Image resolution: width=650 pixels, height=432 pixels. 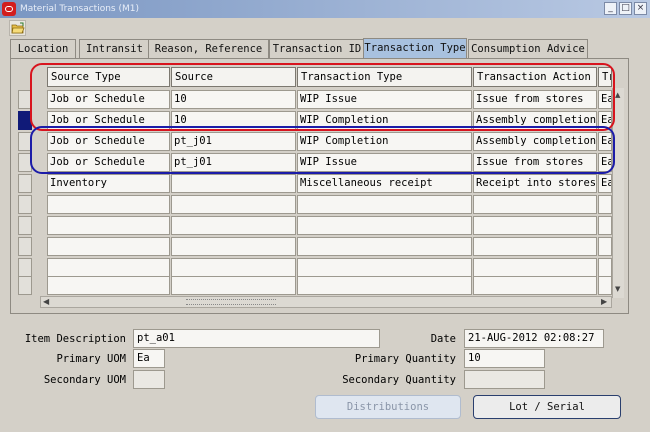 What do you see at coordinates (149, 379) in the screenshot?
I see `secondary-uom-field` at bounding box center [149, 379].